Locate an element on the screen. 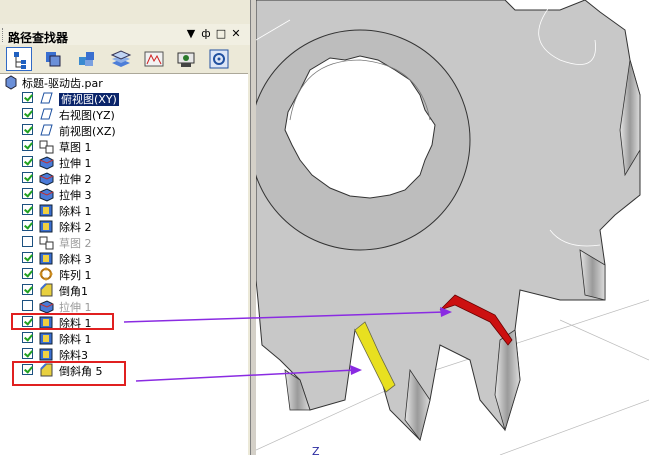 This screenshot has height=456, width=649. variables-icon is located at coordinates (154, 59).